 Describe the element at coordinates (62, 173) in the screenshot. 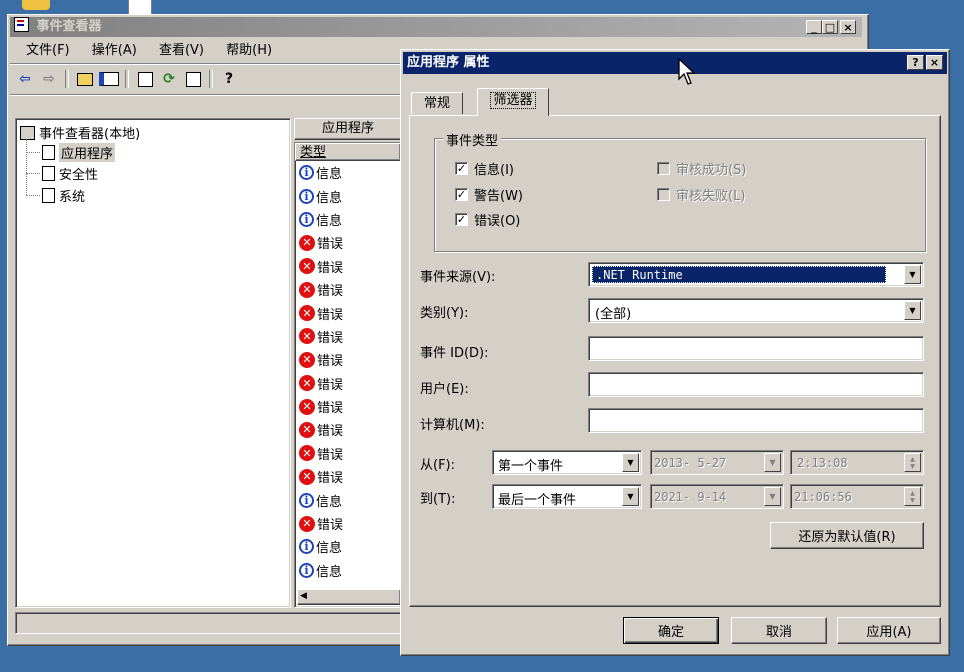

I see `tree-item-security: 安全性` at that location.